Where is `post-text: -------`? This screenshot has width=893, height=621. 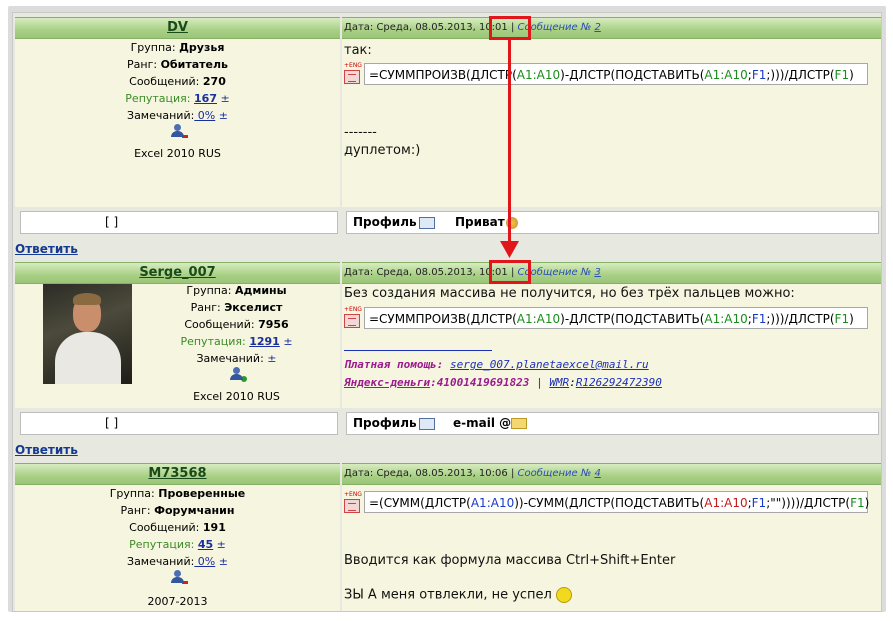 post-text: ------- is located at coordinates (360, 132).